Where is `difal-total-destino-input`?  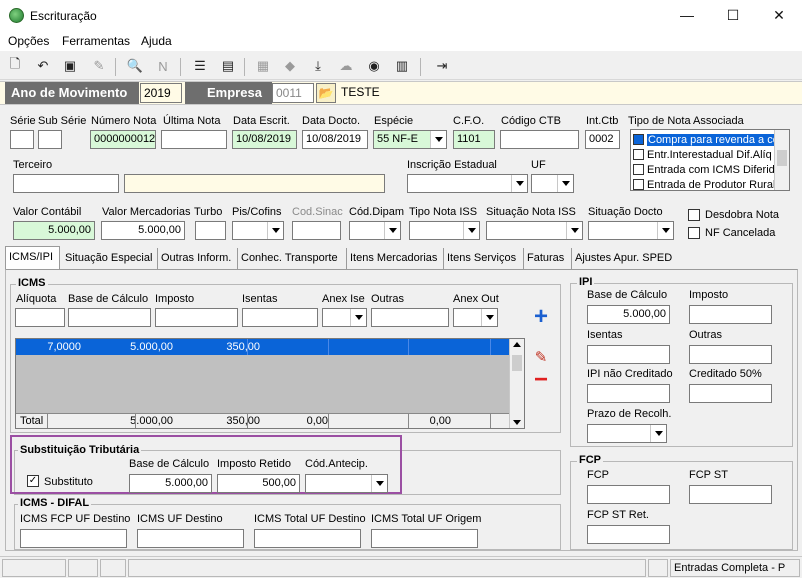
difal-total-destino-input is located at coordinates (307, 538).